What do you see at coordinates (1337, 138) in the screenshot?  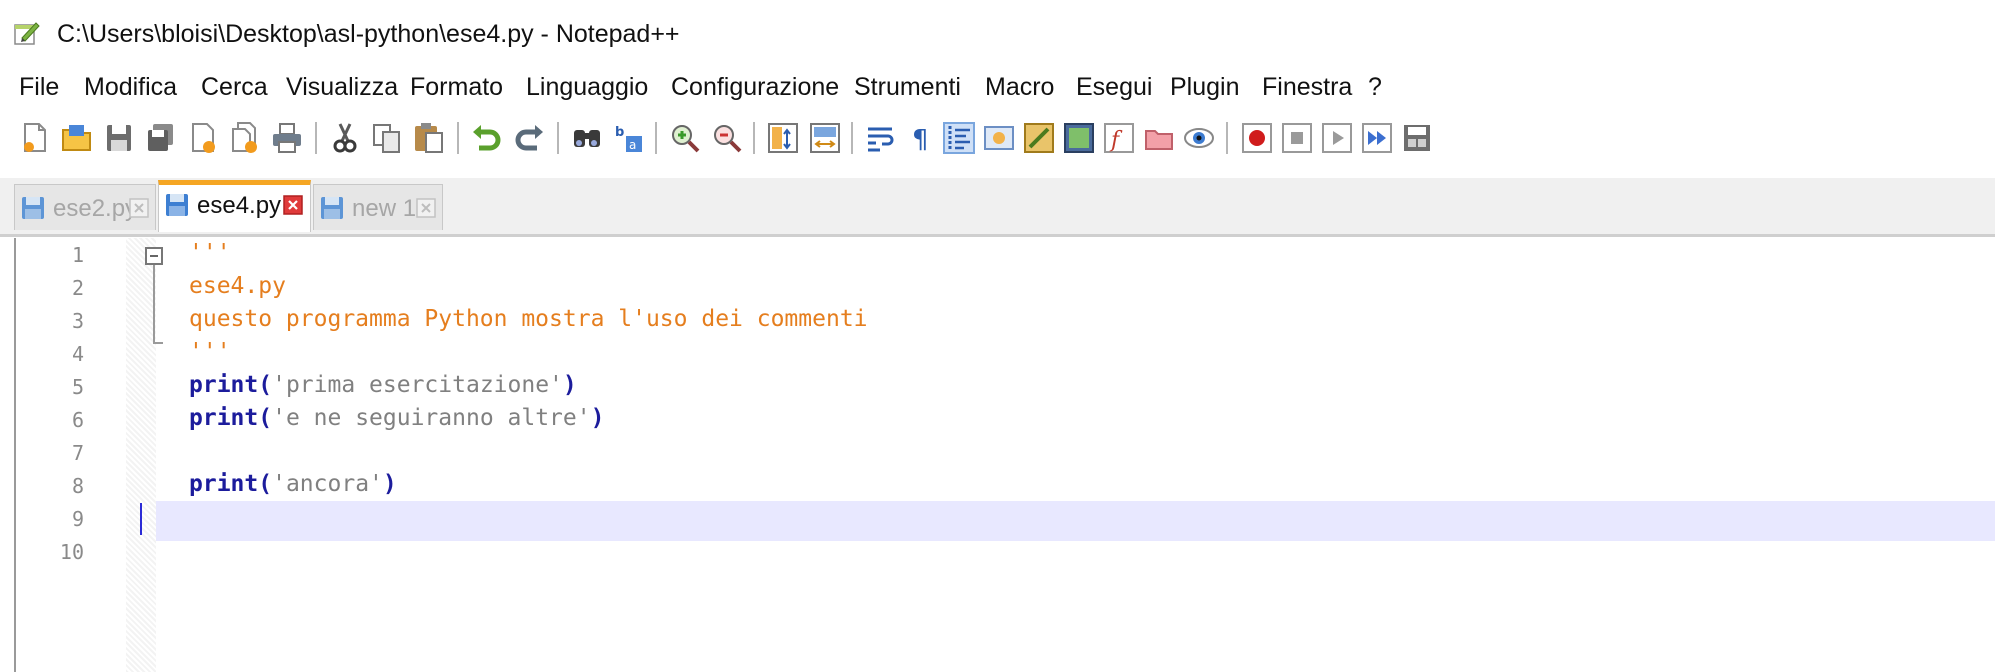 I see `macro-play-icon` at bounding box center [1337, 138].